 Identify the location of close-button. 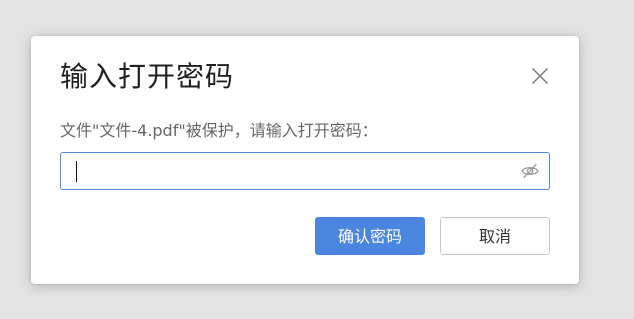
(540, 76).